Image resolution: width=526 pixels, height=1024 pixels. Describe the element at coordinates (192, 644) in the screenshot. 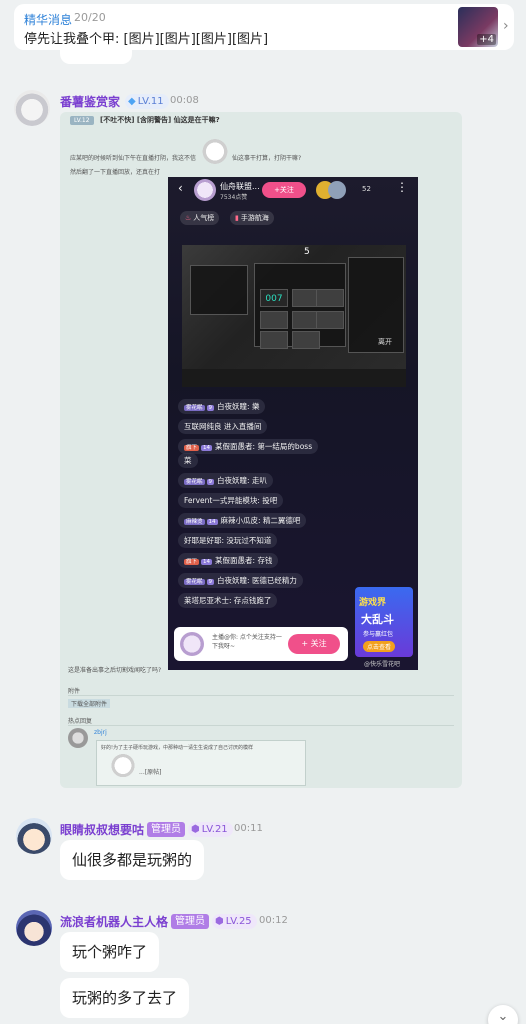

I see `popup-avatar` at that location.